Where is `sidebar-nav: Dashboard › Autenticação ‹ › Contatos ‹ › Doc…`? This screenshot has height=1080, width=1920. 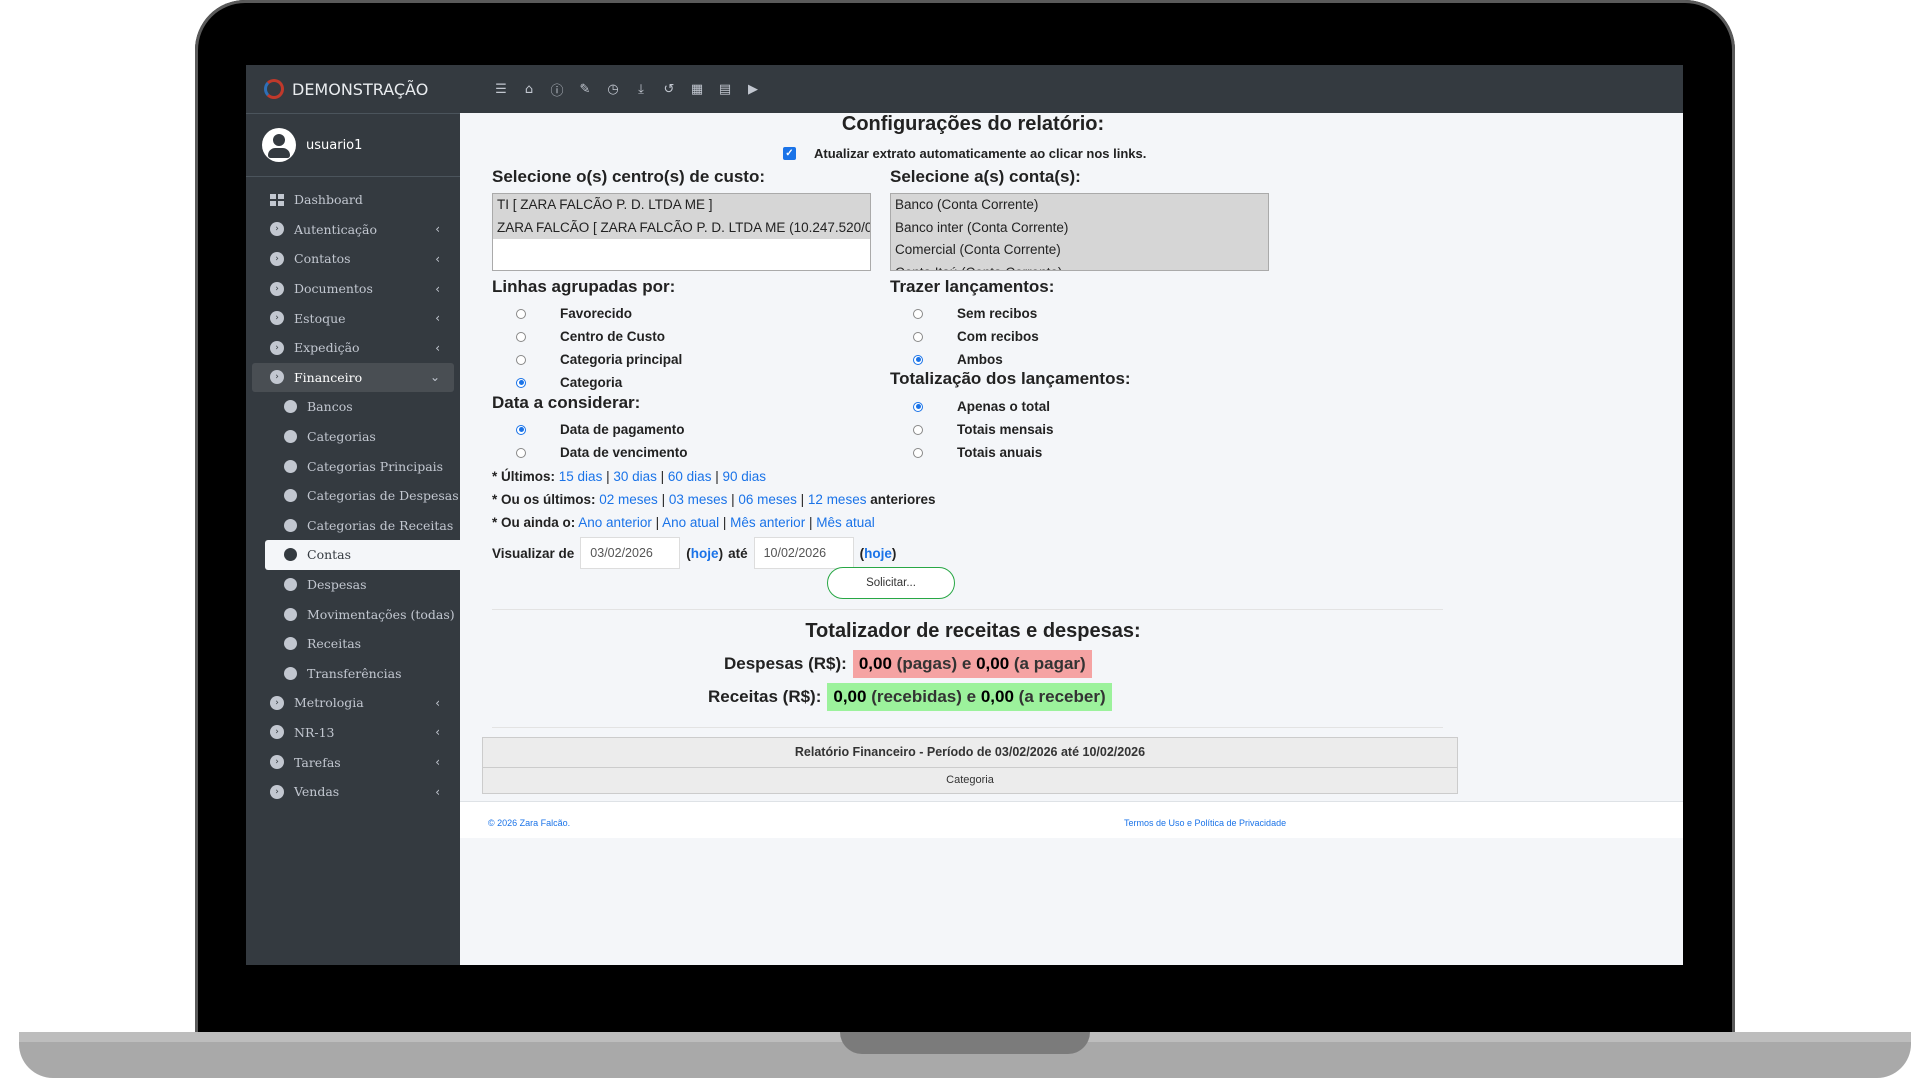
sidebar-nav: Dashboard › Autenticação ‹ › Contatos ‹ › Doc… is located at coordinates (353, 491).